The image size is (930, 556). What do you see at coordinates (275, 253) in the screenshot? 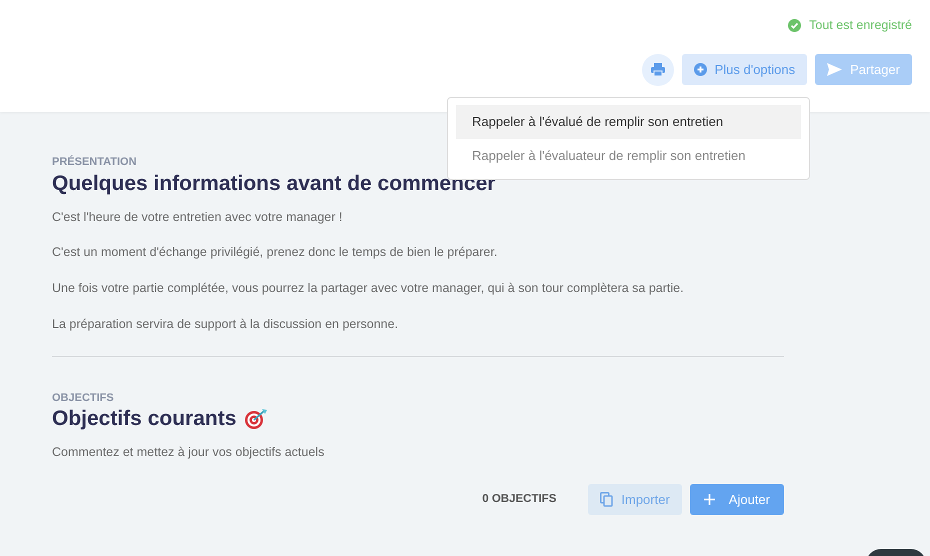
I see `paragraph: C'est un moment d'échange privilégié, prenez donc le temps de bien le préparer.` at bounding box center [275, 253].